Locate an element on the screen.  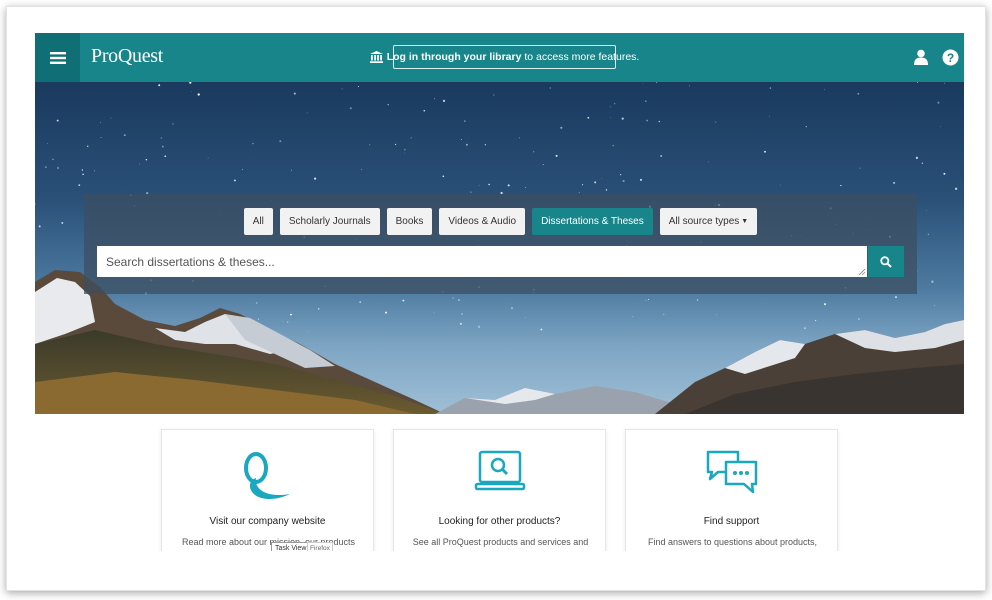
proquest-q-logo-icon is located at coordinates (266, 475).